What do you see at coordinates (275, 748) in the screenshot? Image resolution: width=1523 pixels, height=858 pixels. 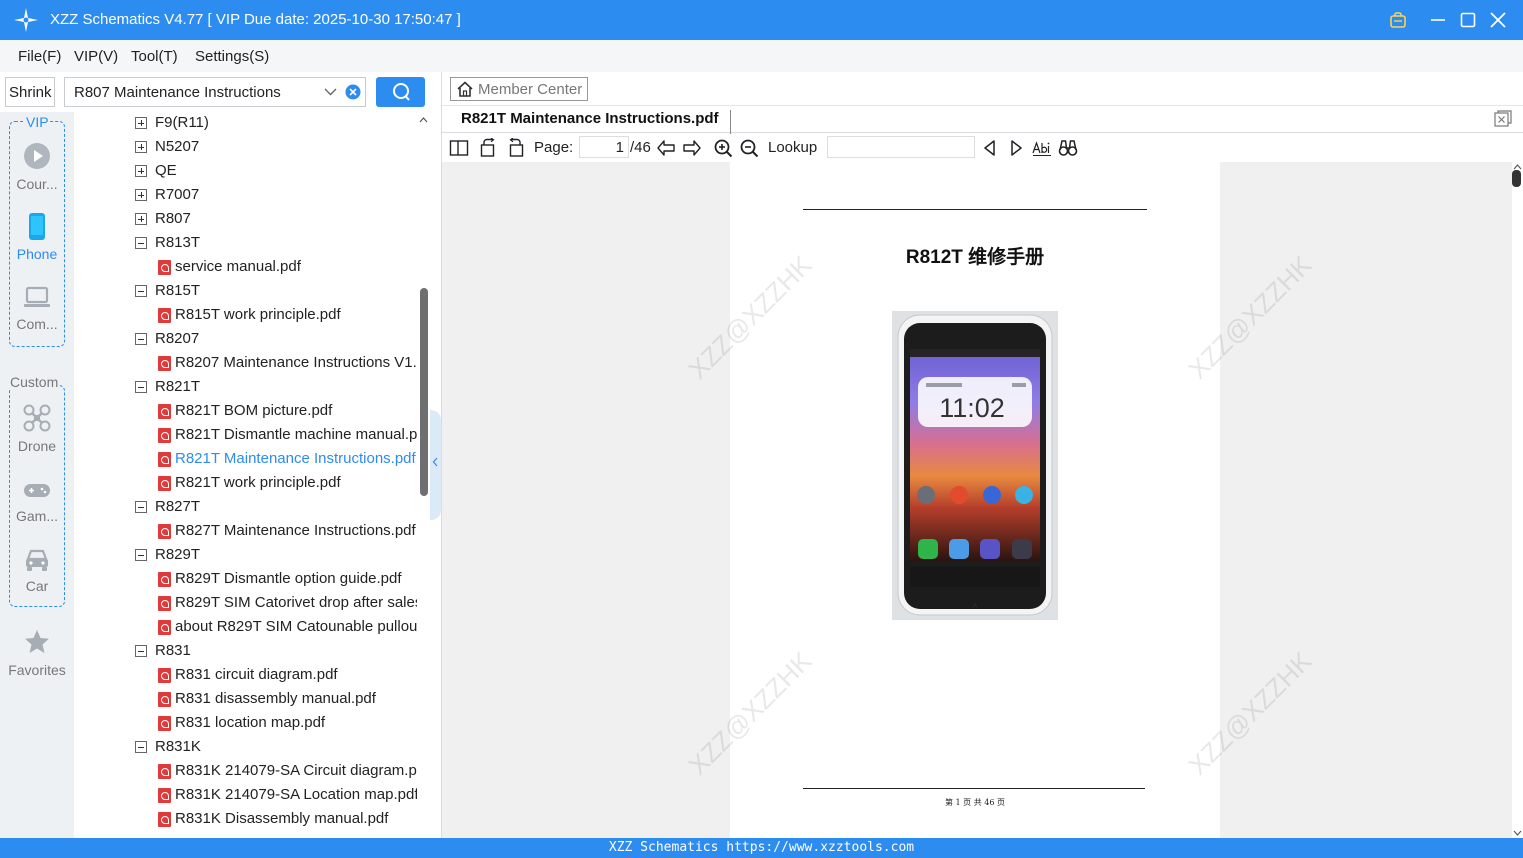 I see `tree-folder: R831K` at bounding box center [275, 748].